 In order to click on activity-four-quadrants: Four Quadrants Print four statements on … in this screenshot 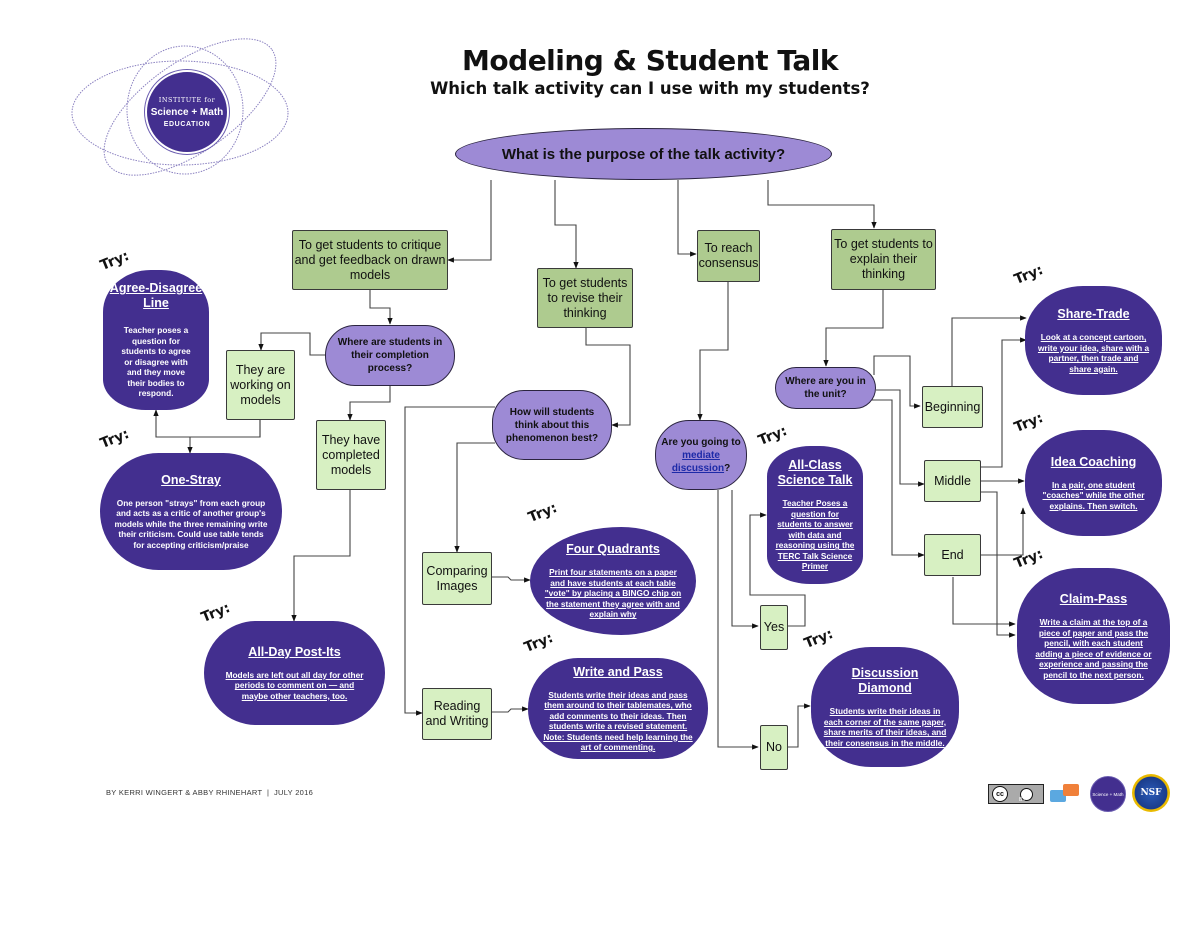, I will do `click(613, 581)`.